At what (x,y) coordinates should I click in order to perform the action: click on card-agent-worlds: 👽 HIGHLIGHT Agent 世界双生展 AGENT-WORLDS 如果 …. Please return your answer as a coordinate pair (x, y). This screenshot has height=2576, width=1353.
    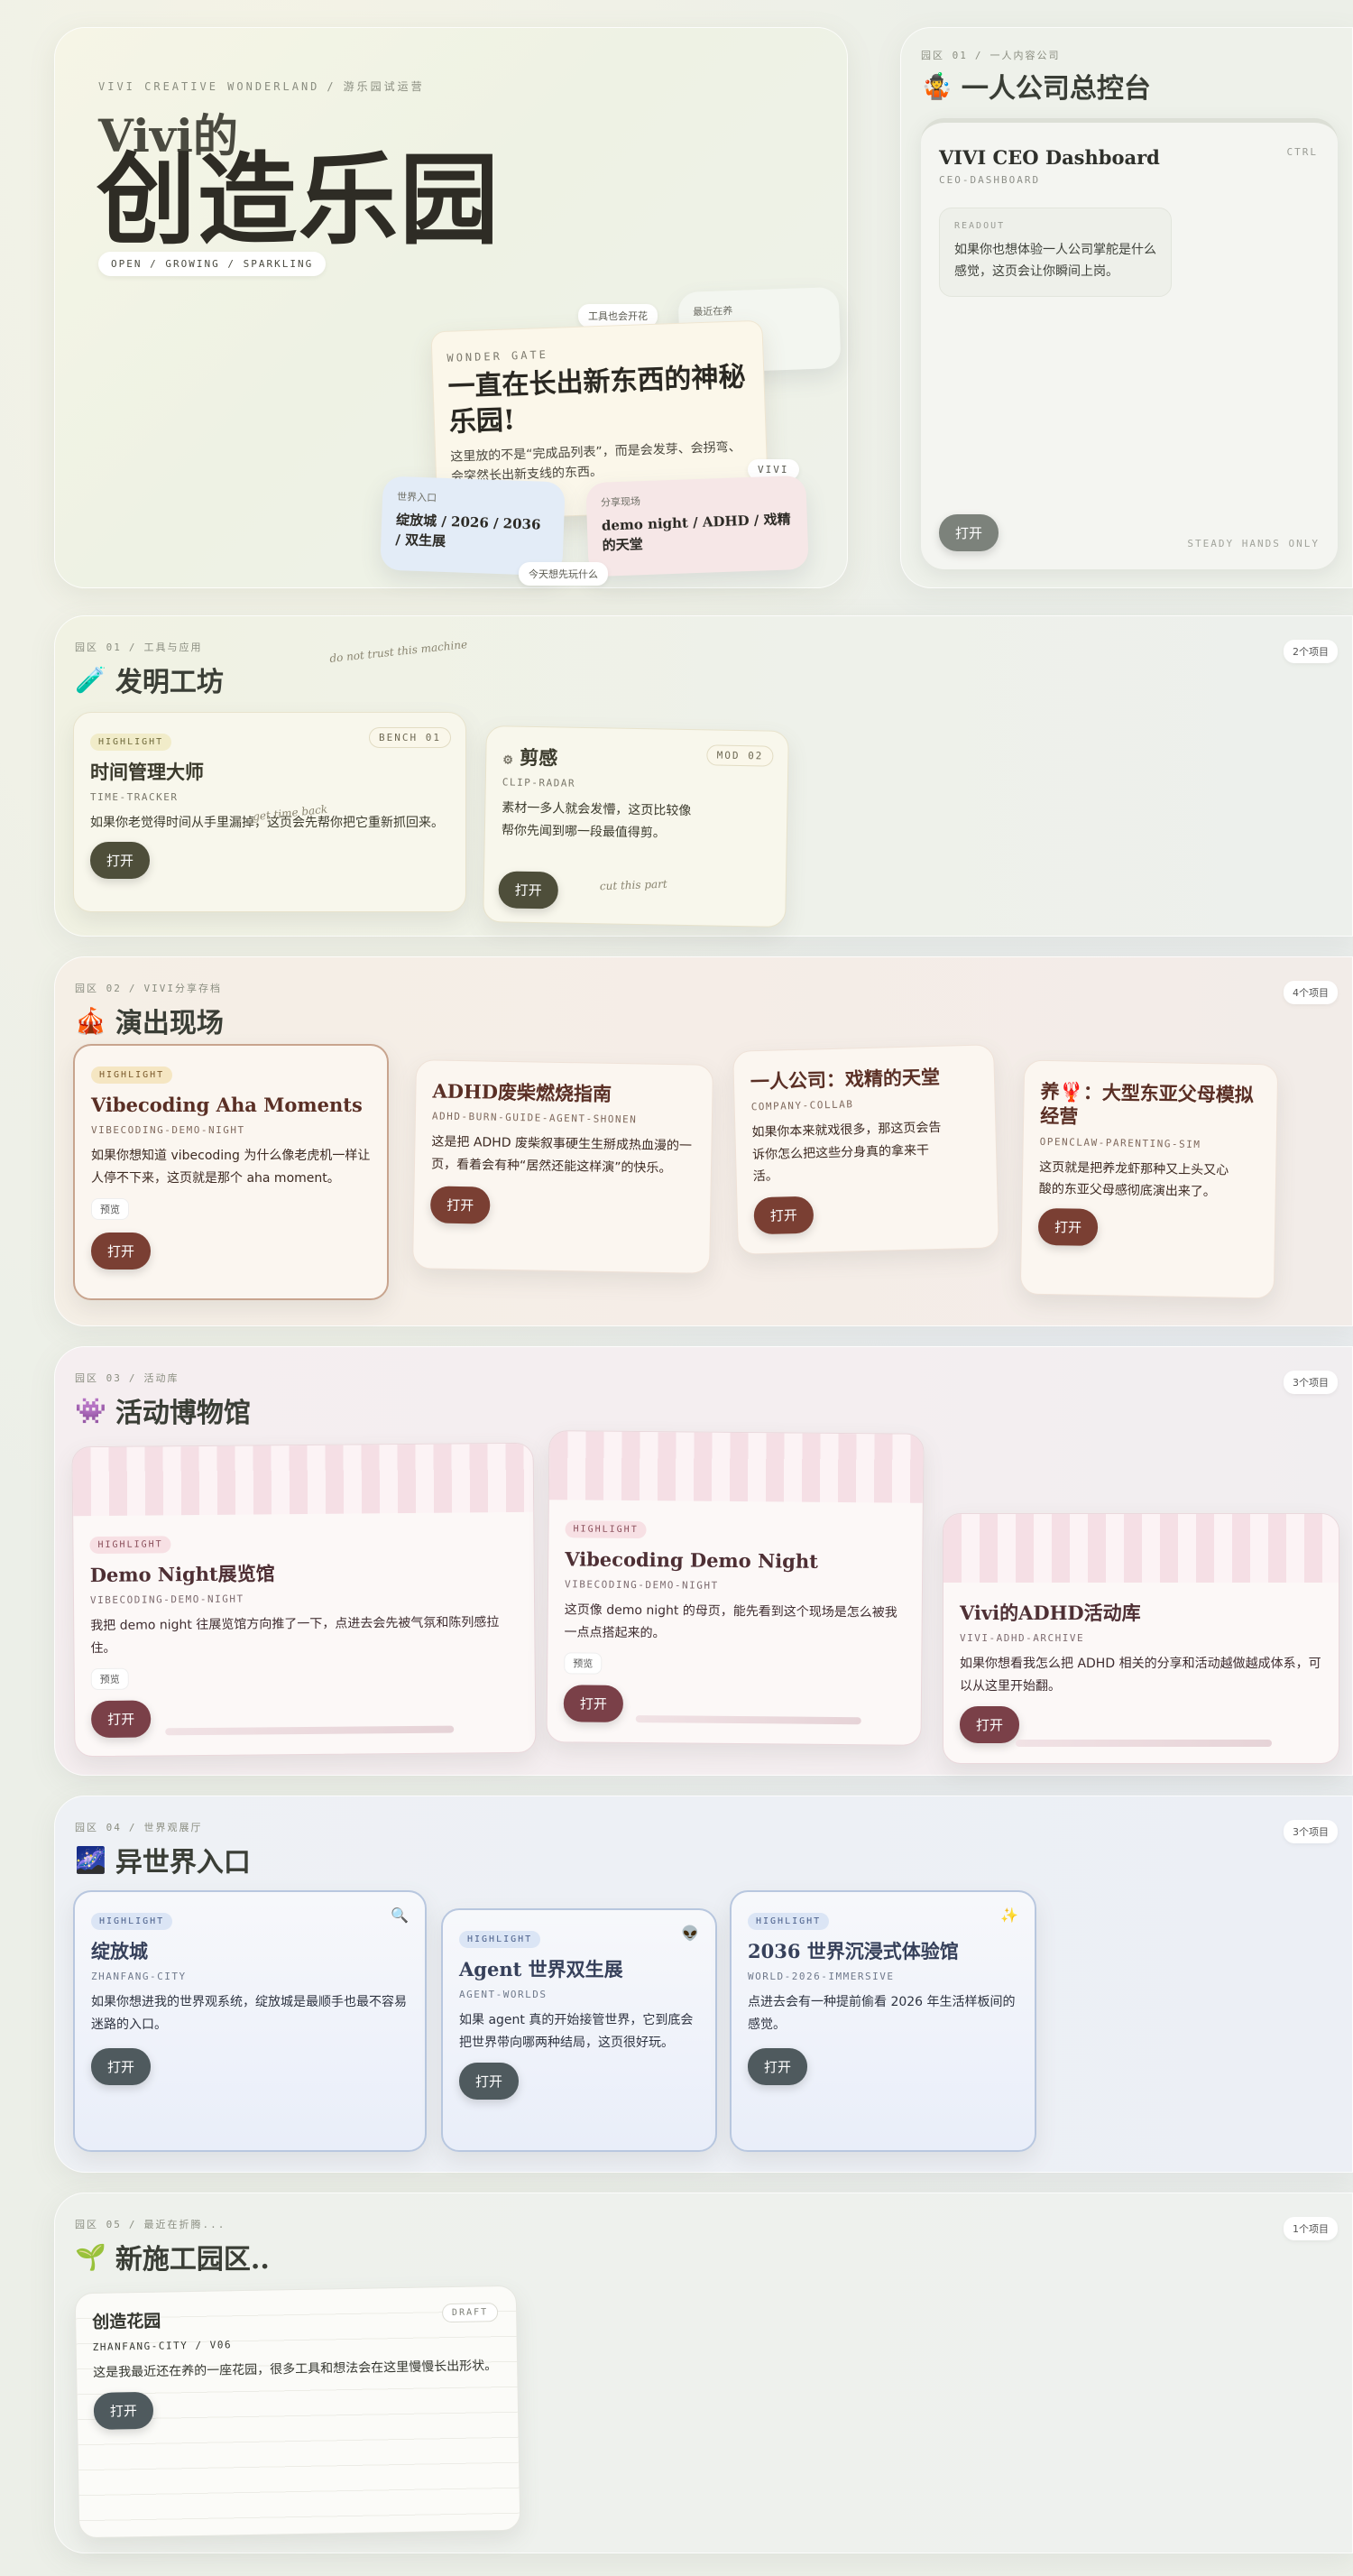
    Looking at the image, I should click on (579, 2030).